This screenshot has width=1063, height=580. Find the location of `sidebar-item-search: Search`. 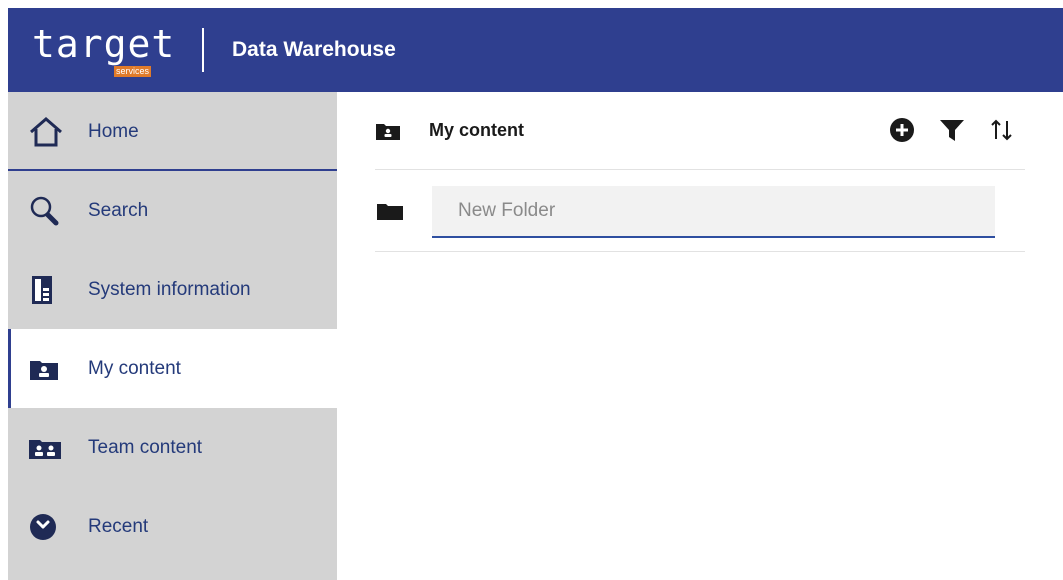

sidebar-item-search: Search is located at coordinates (172, 210).